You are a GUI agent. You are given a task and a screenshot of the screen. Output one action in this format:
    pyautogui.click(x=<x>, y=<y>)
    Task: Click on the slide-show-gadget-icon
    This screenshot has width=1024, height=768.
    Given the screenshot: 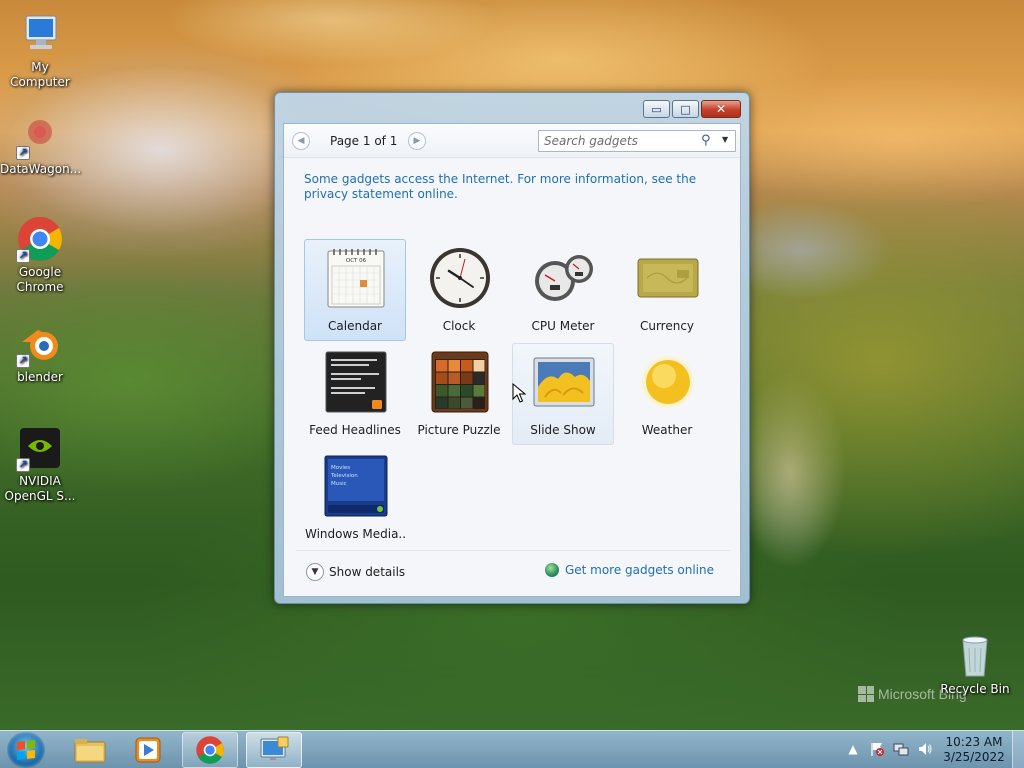 What is the action you would take?
    pyautogui.click(x=564, y=382)
    